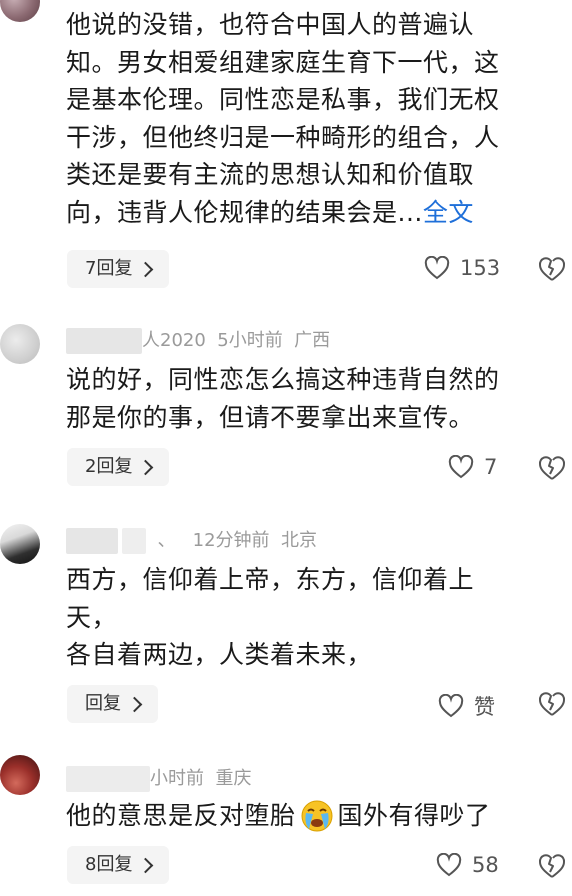 The height and width of the screenshot is (896, 572). What do you see at coordinates (311, 398) in the screenshot?
I see `comment-text: 说的好，同性恋怎么搞这种违背自然的 那是你的事，但请不要拿出来宣传。` at bounding box center [311, 398].